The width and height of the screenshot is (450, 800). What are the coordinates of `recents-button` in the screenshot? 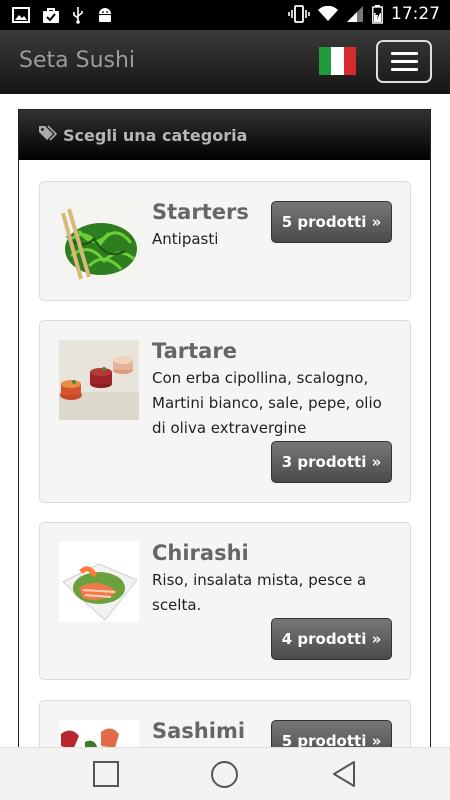 It's located at (106, 776).